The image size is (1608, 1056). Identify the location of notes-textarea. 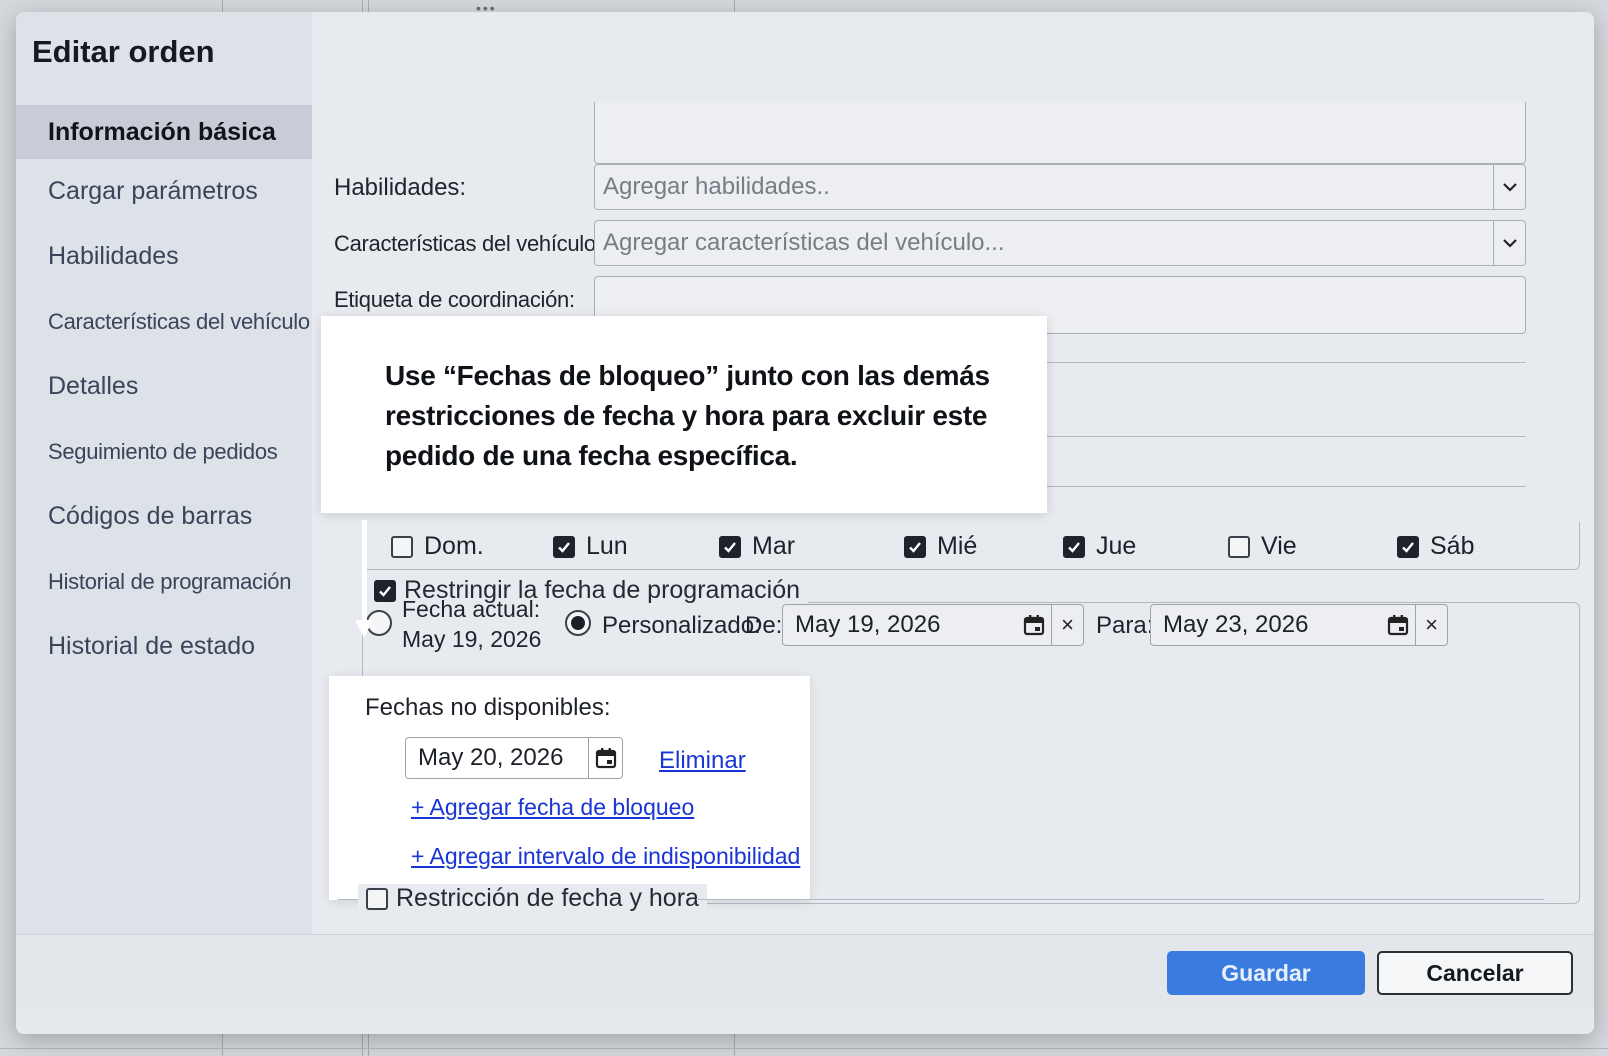
(1060, 133).